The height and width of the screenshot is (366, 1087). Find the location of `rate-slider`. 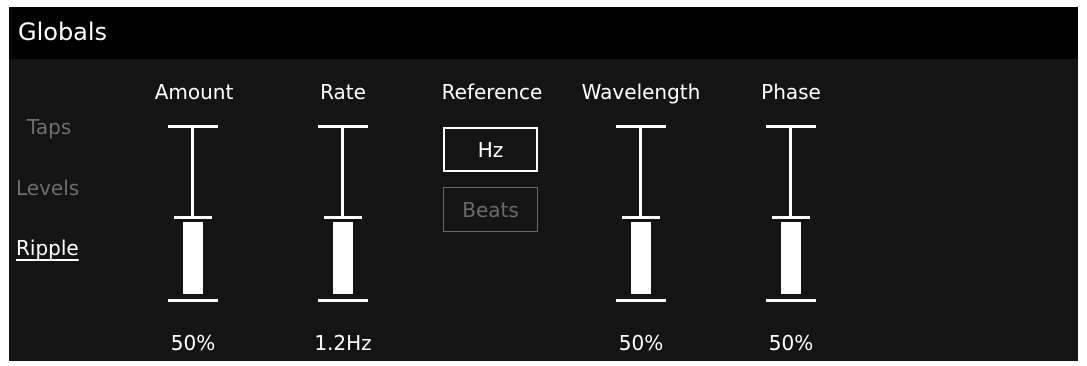

rate-slider is located at coordinates (343, 214).